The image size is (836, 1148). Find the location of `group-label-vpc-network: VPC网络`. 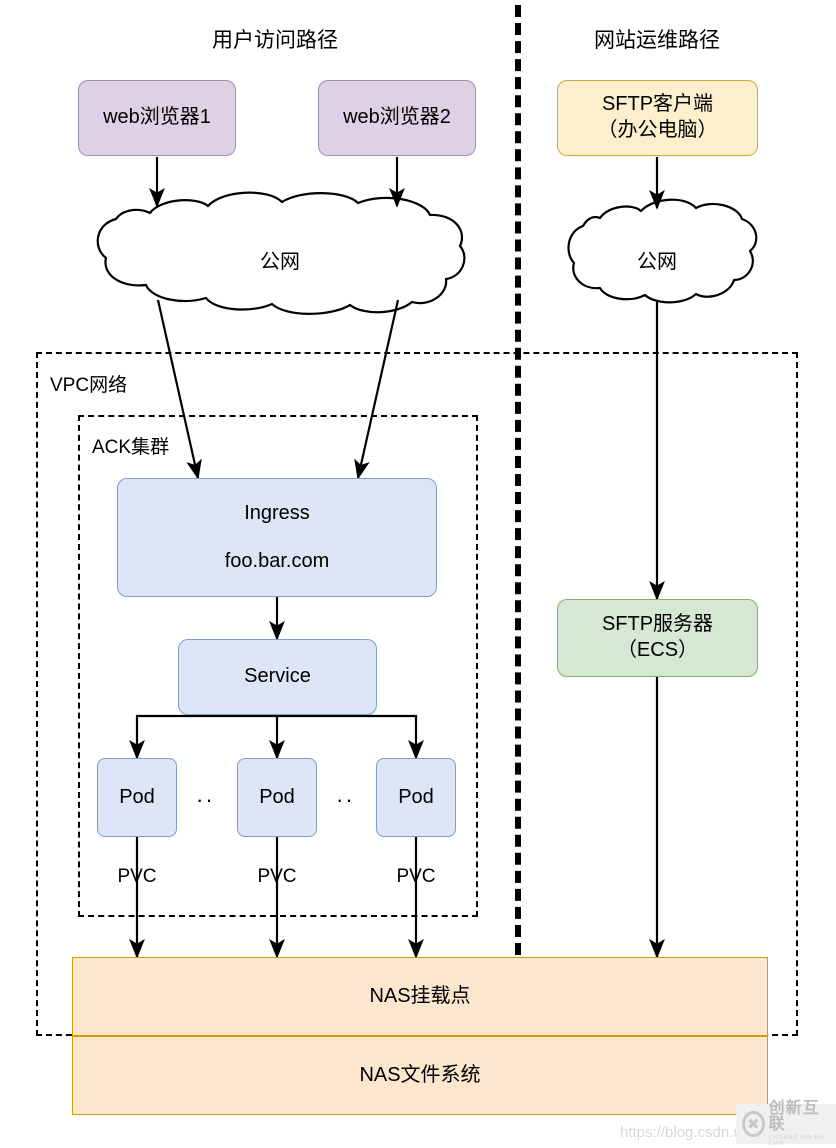

group-label-vpc-network: VPC网络 is located at coordinates (89, 385).